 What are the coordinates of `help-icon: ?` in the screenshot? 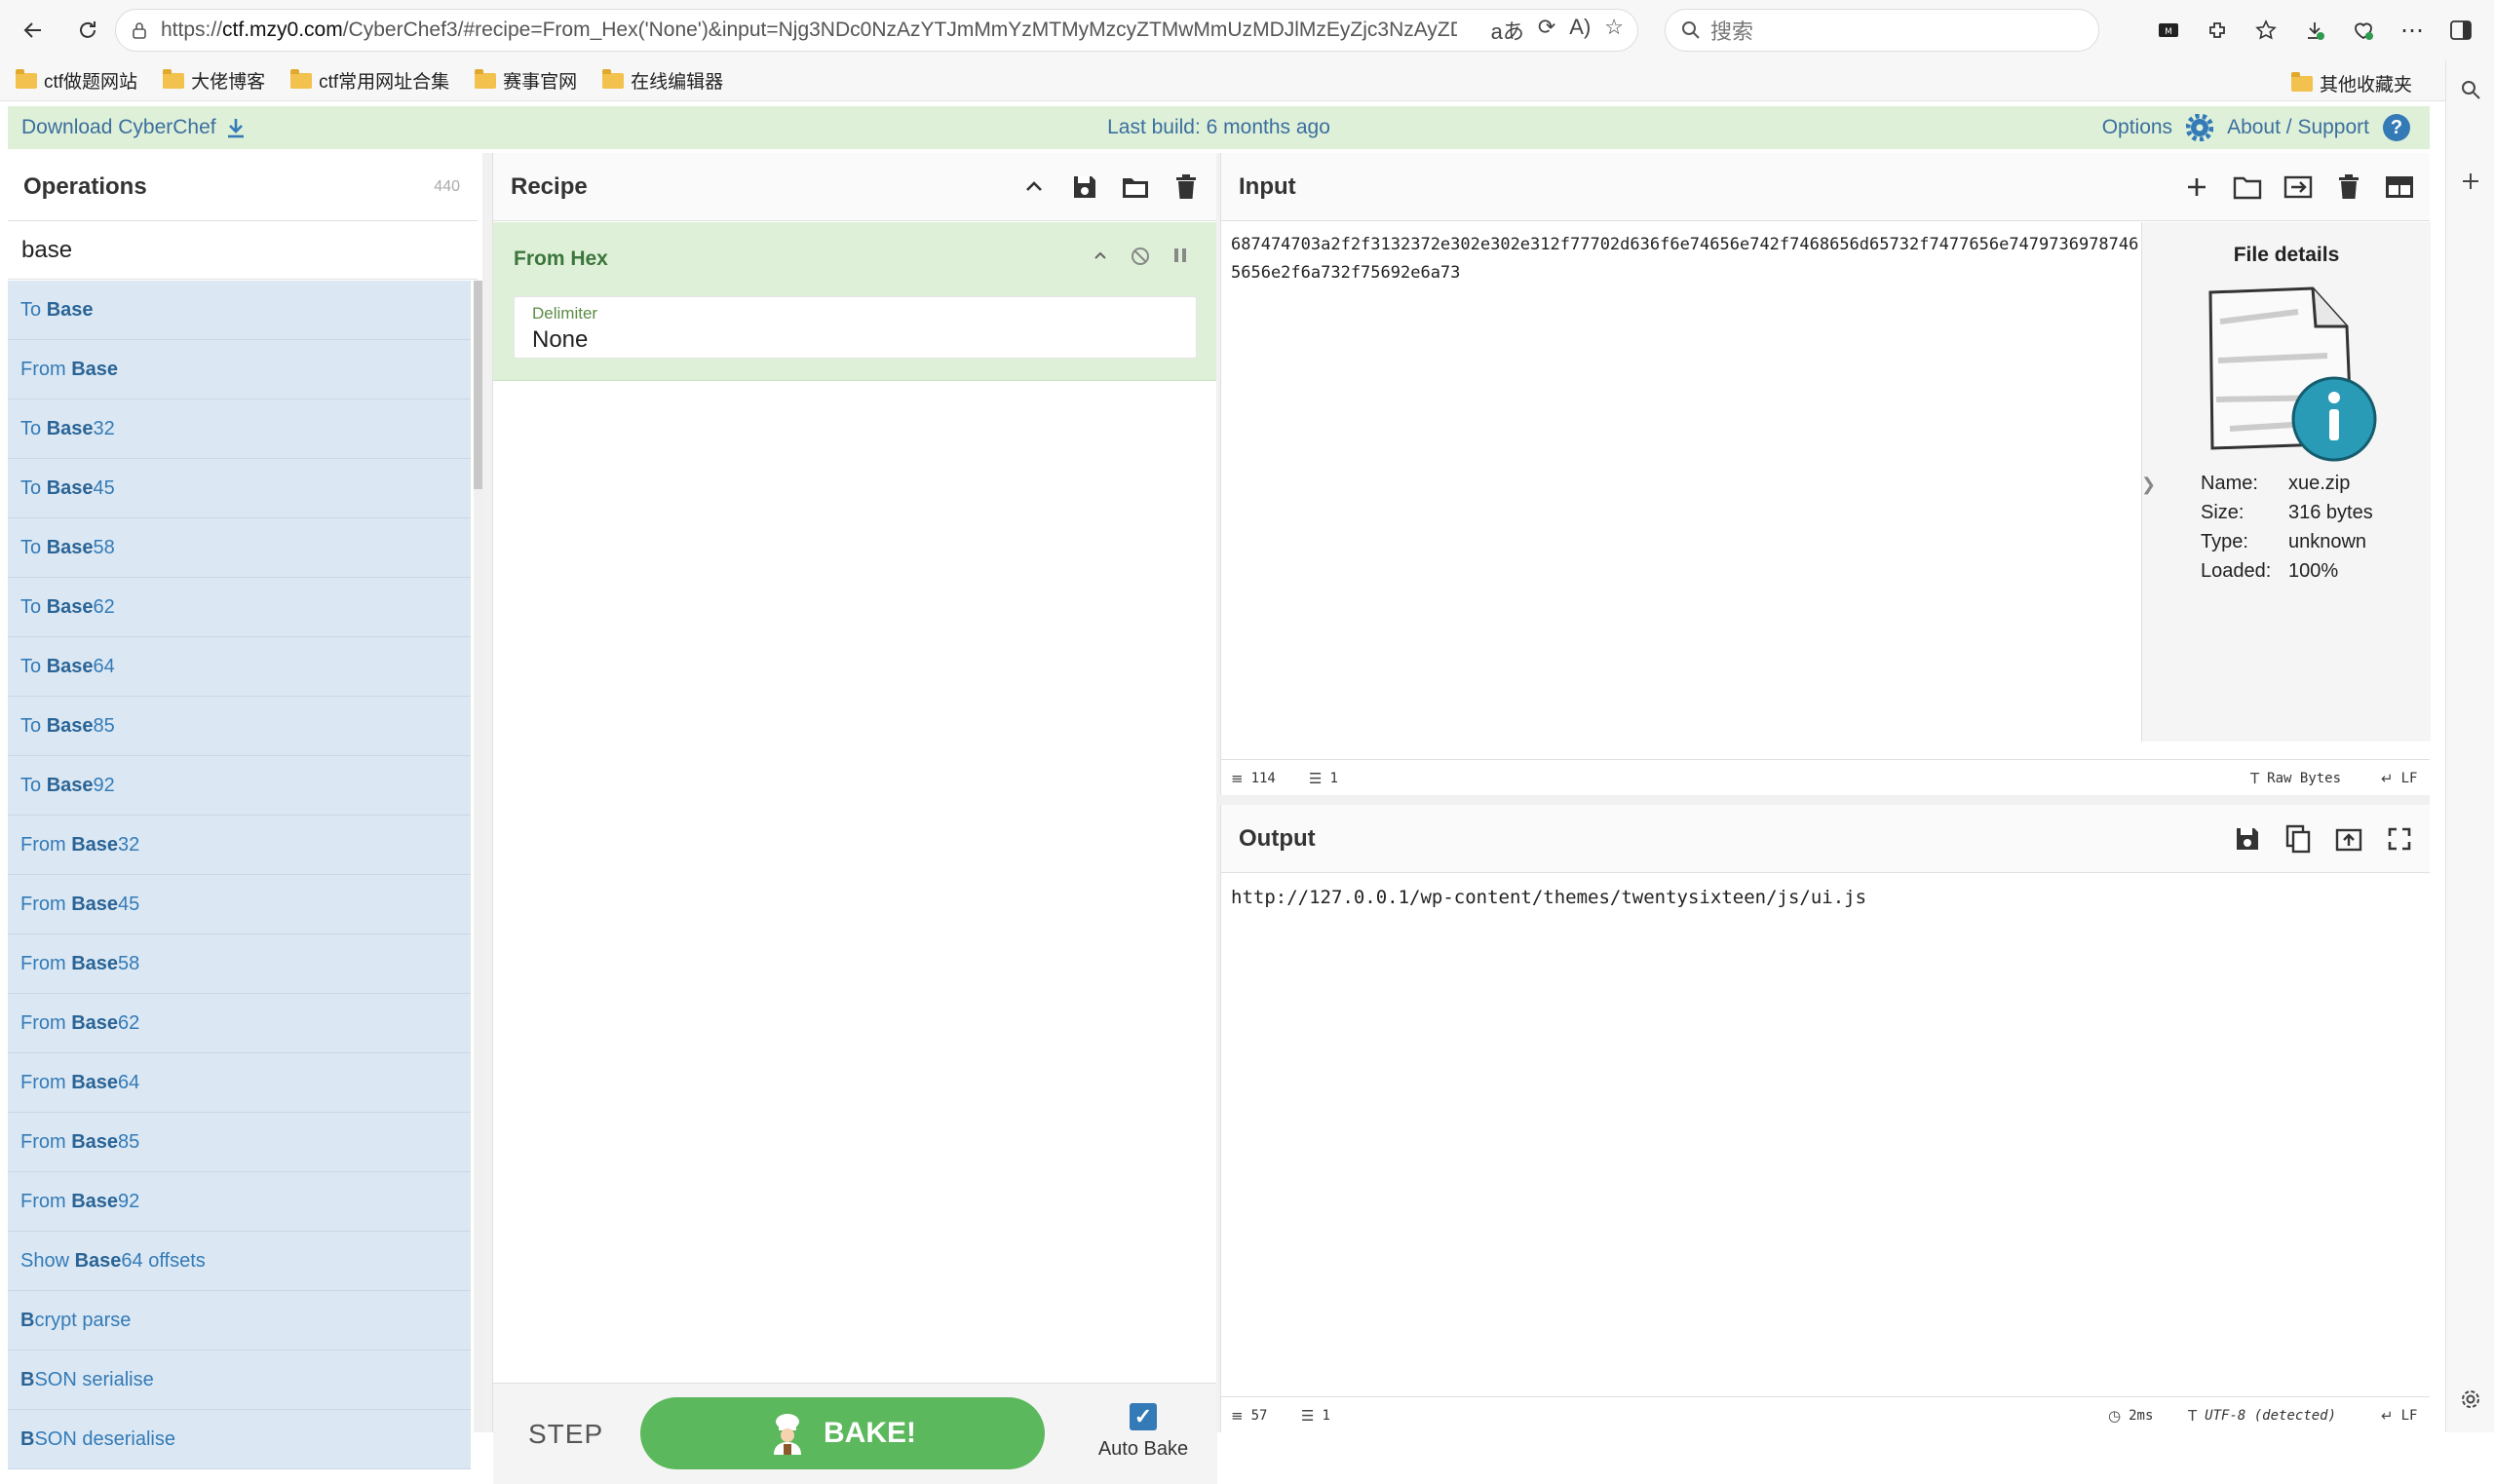 It's located at (2396, 128).